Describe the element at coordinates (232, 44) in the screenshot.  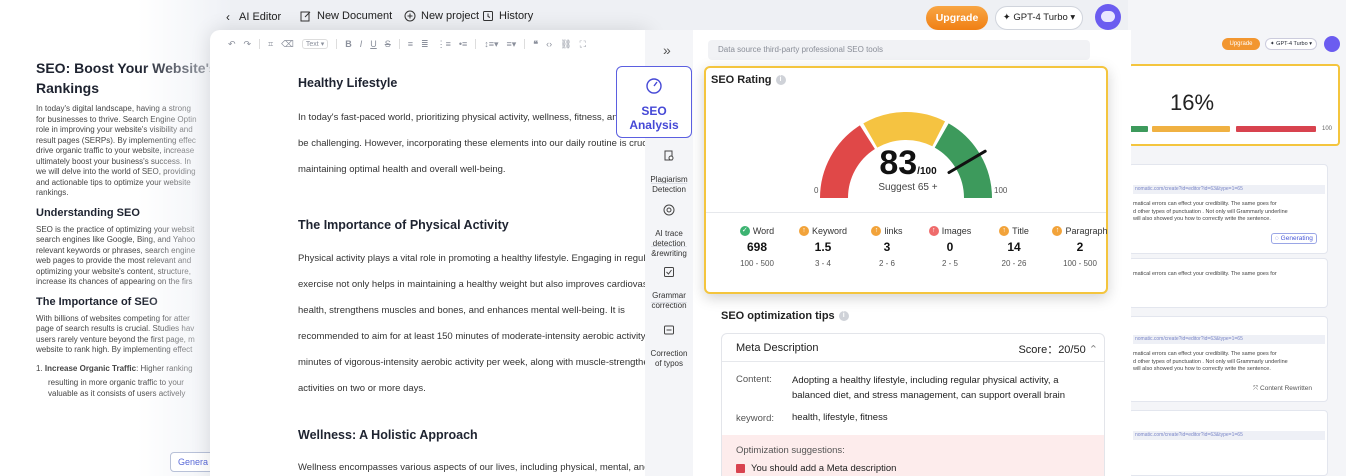
I see `undo-icon: ↶` at that location.